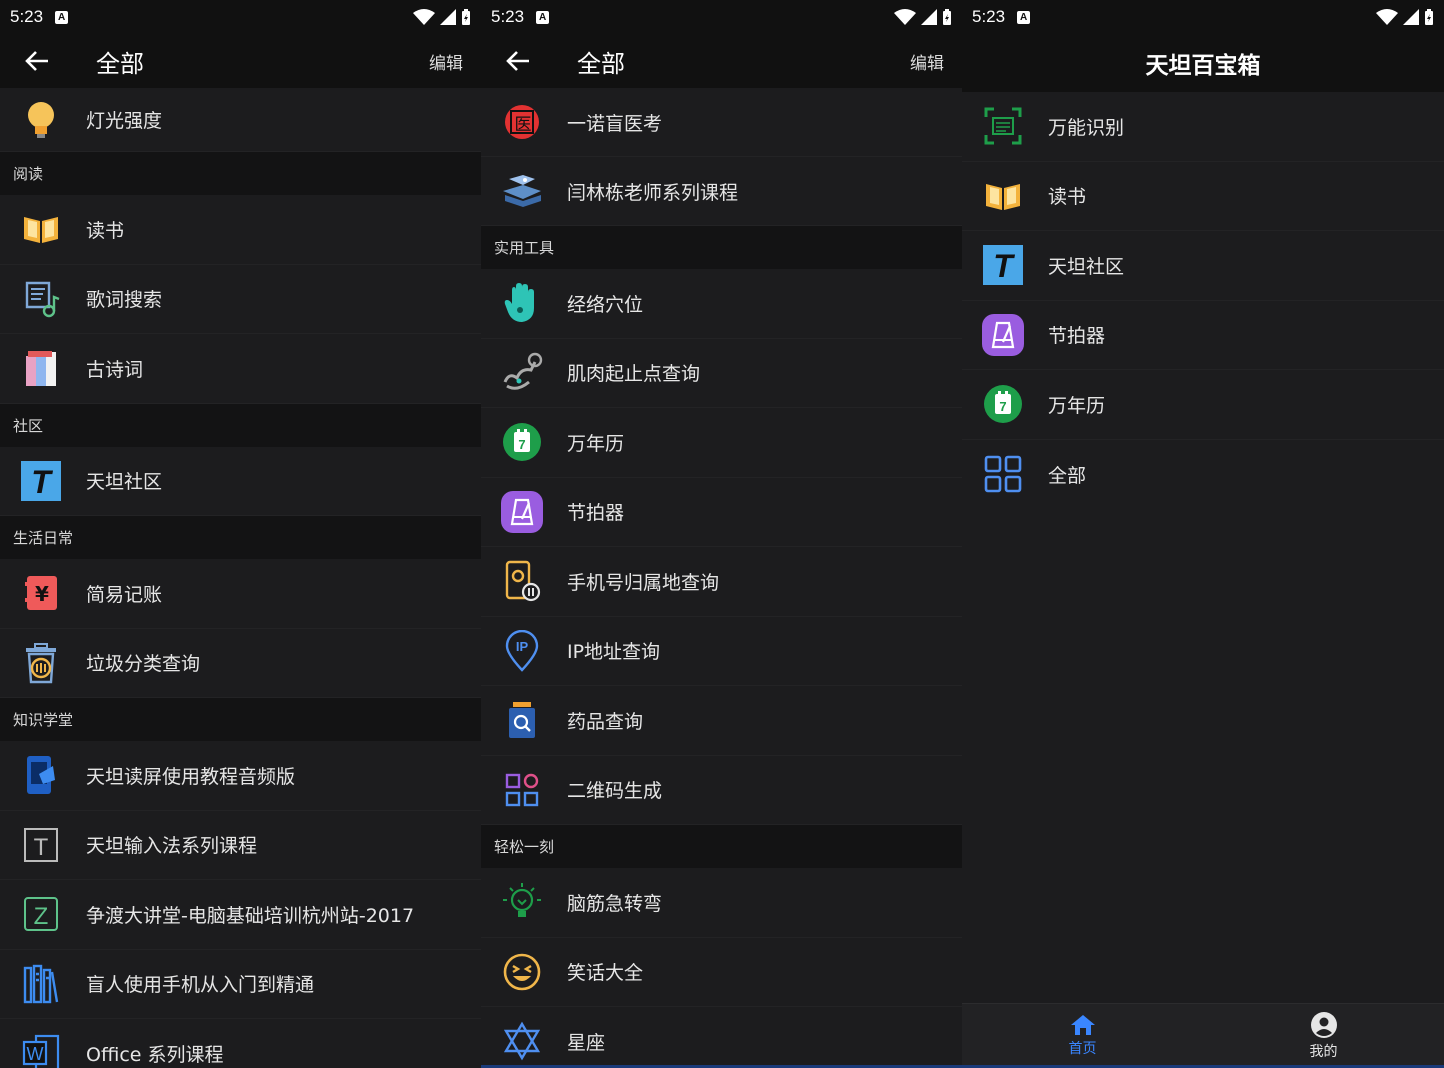  What do you see at coordinates (721, 651) in the screenshot?
I see `list-item-ip-lookup: IP IP地址查询` at bounding box center [721, 651].